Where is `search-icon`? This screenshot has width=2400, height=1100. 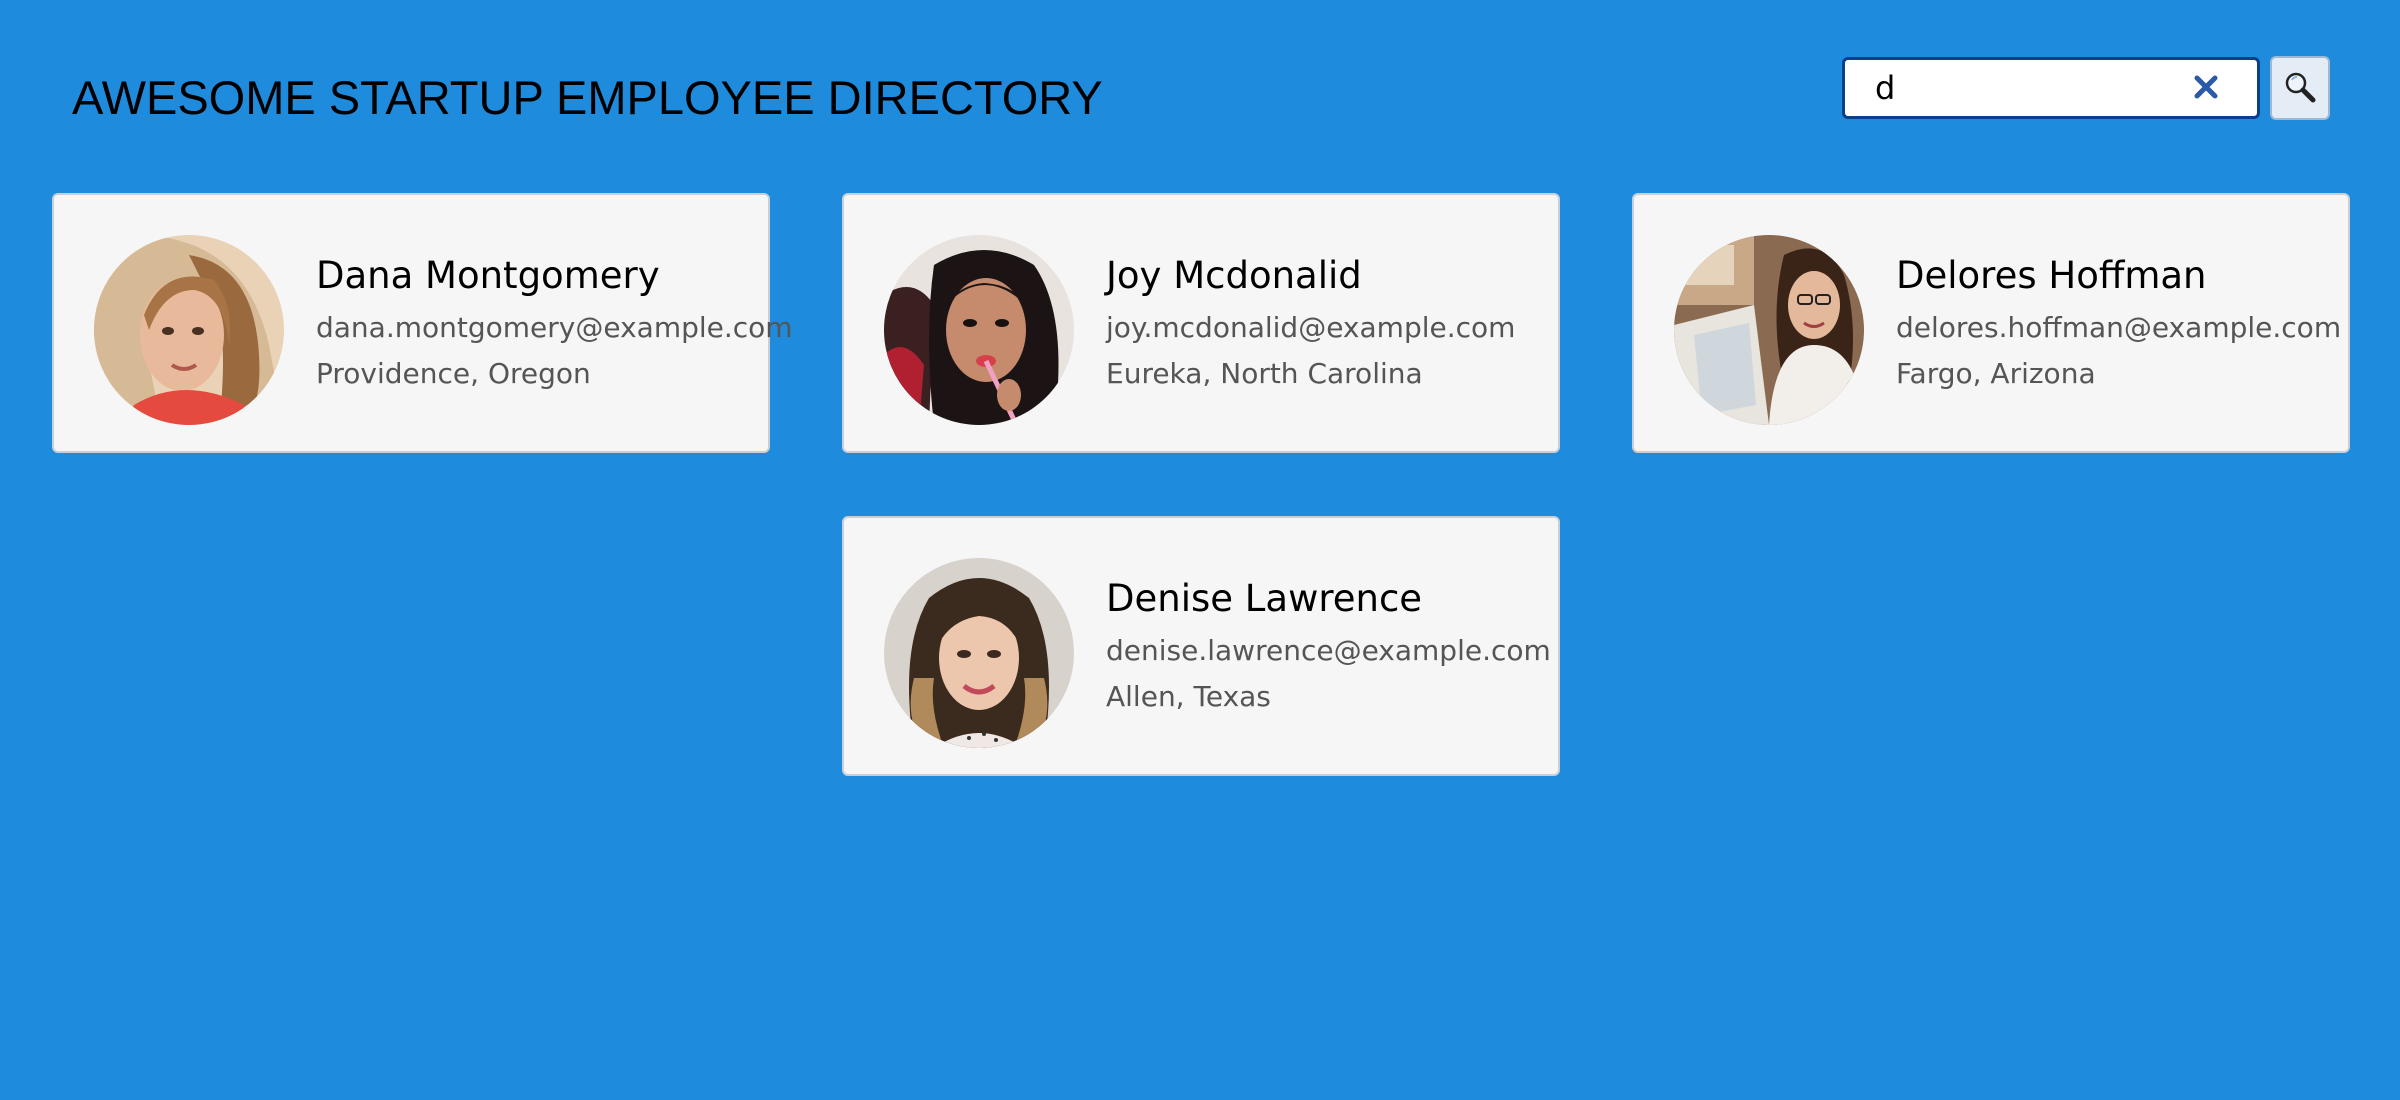 search-icon is located at coordinates (2300, 88).